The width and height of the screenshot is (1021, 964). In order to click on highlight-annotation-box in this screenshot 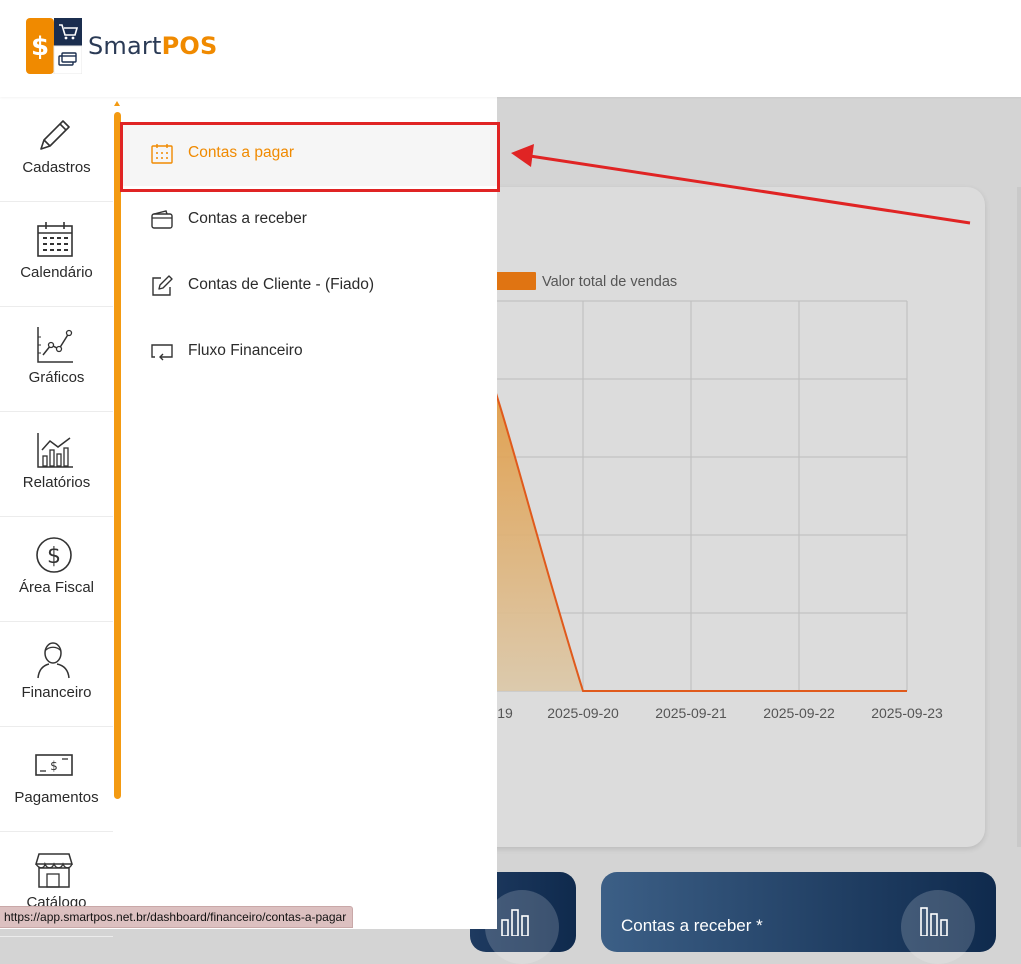, I will do `click(310, 157)`.